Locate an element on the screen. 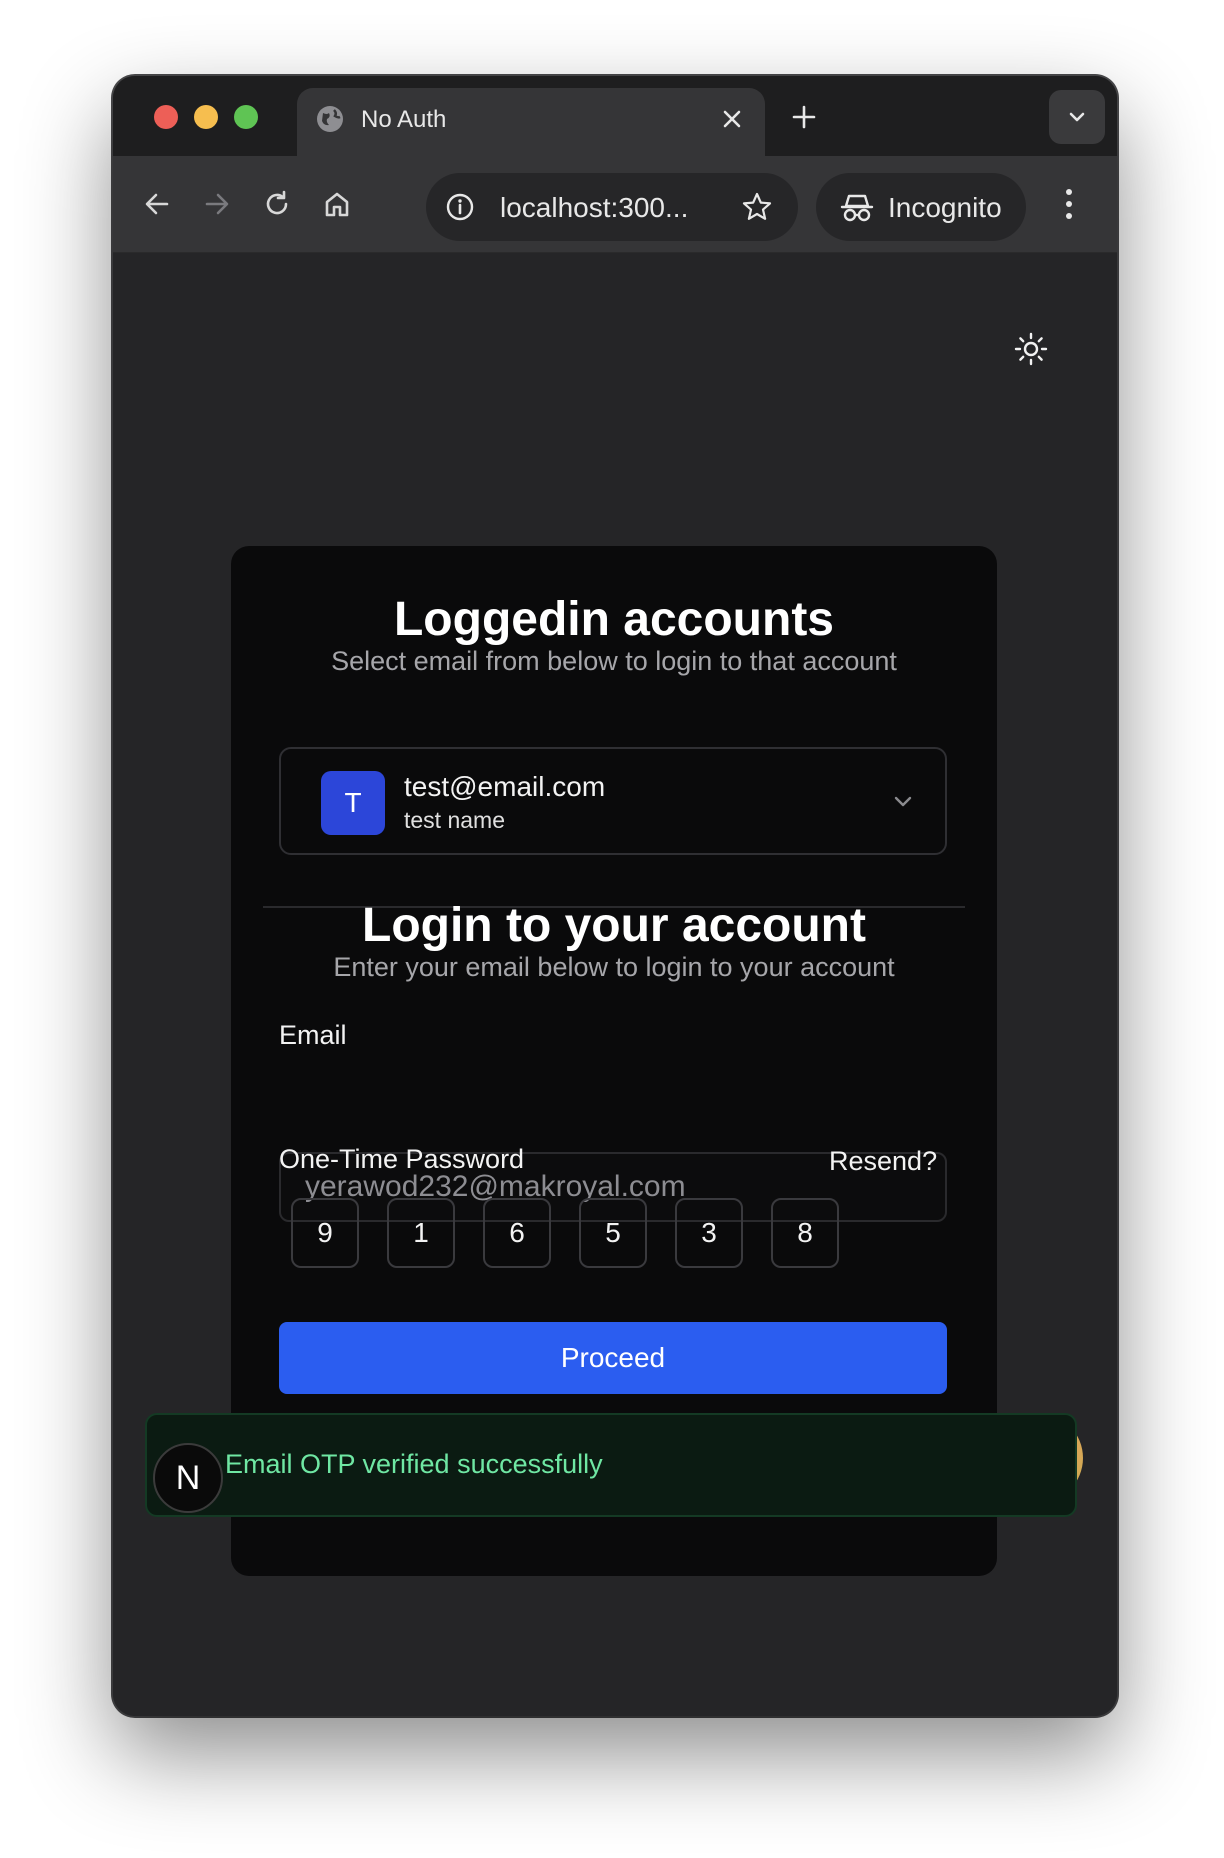 The height and width of the screenshot is (1858, 1224). avatar: T is located at coordinates (353, 803).